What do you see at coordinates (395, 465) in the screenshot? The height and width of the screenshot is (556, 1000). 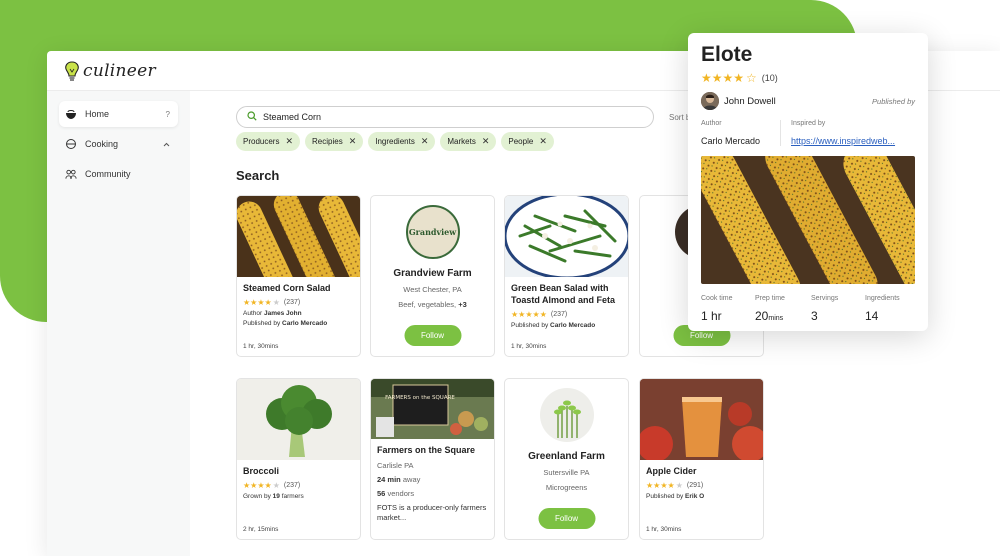 I see `market-location: Carlisle PA` at bounding box center [395, 465].